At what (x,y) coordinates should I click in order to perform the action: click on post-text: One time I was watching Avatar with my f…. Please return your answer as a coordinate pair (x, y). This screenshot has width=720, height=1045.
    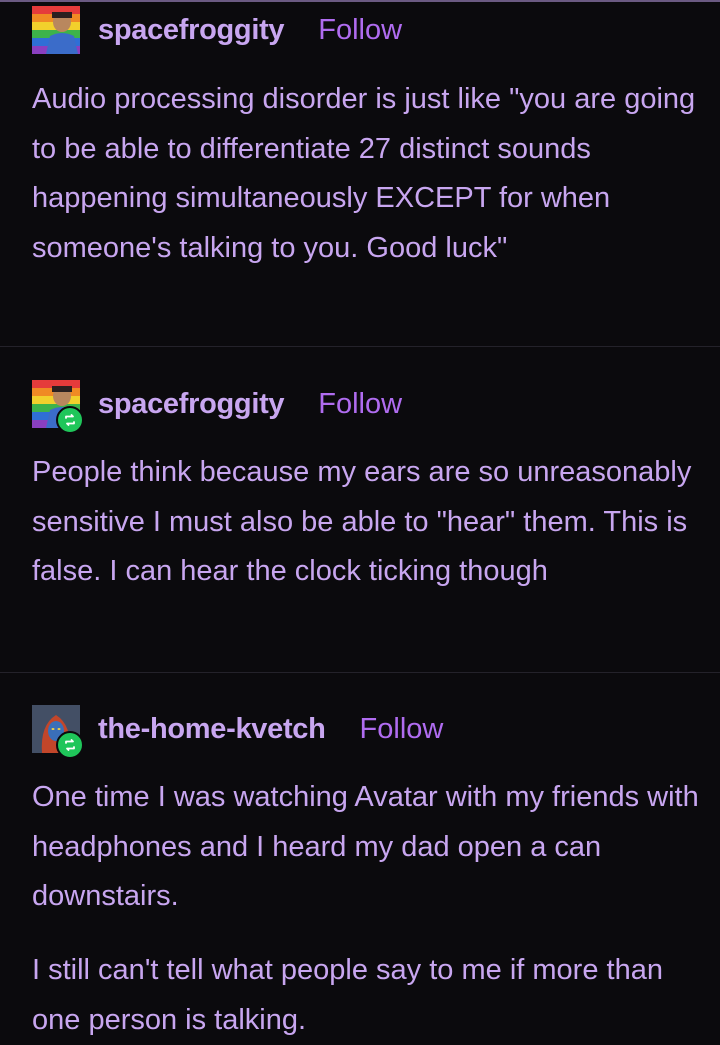
    Looking at the image, I should click on (365, 846).